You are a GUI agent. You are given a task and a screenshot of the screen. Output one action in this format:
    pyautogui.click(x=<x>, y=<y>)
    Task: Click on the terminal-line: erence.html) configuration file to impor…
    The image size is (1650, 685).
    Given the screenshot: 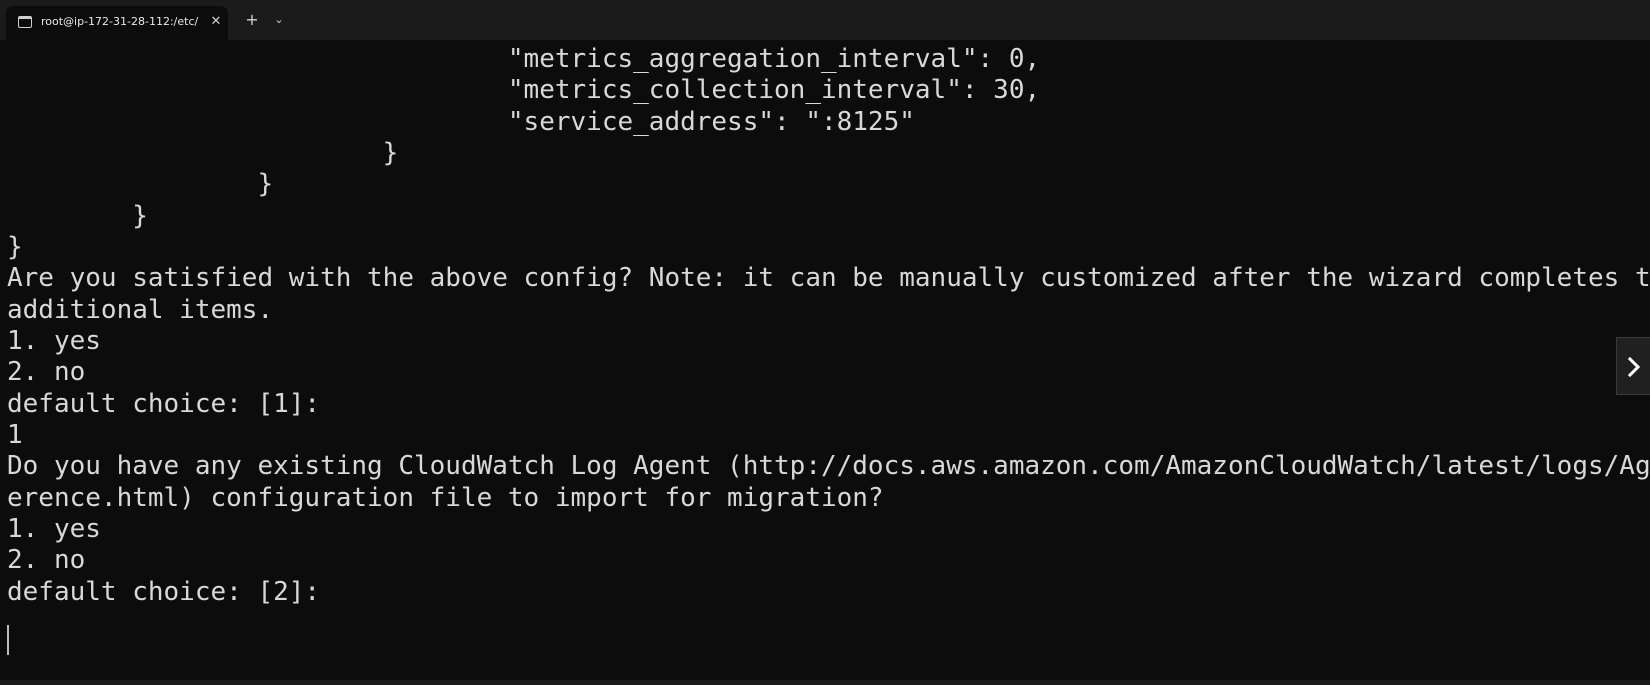 What is the action you would take?
    pyautogui.click(x=445, y=498)
    